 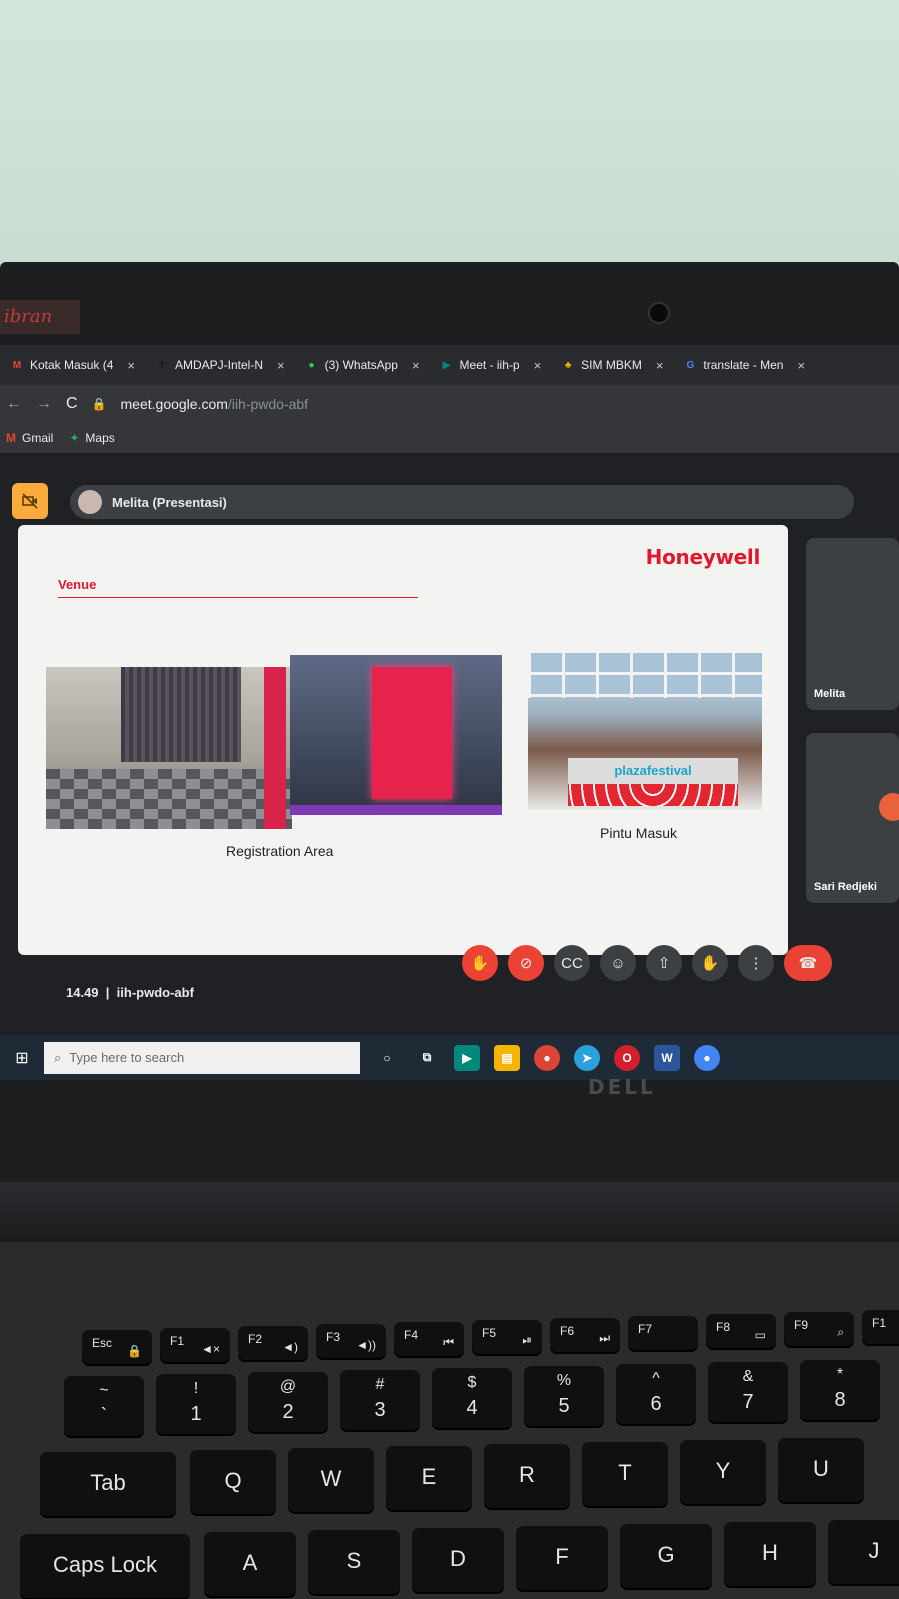 I want to click on key-label: Esc, so click(x=102, y=1343).